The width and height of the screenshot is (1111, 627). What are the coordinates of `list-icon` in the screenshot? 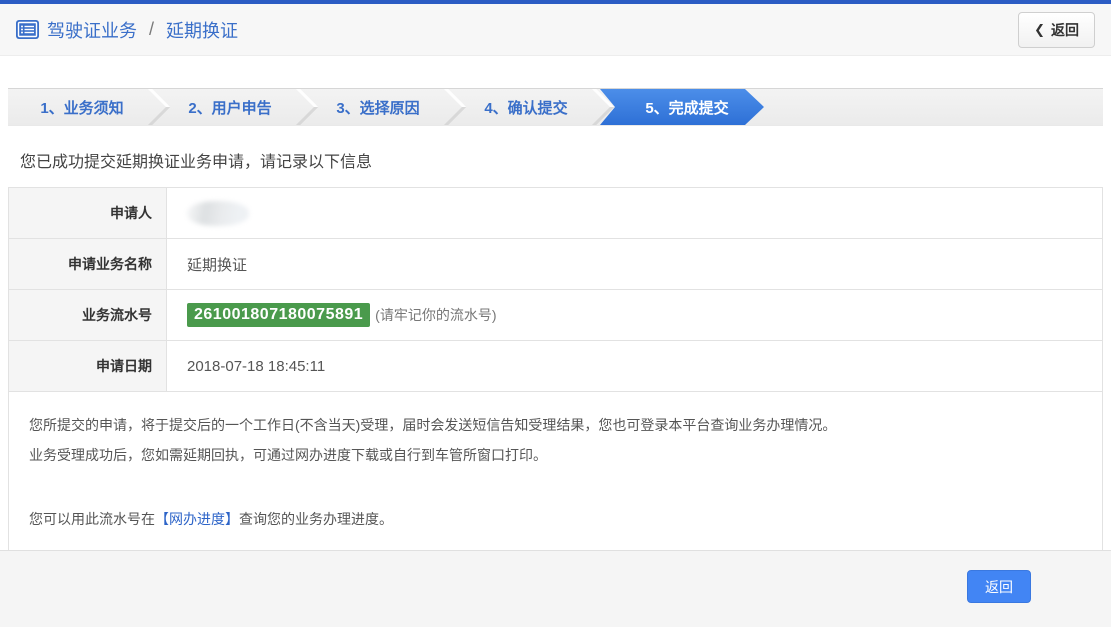 It's located at (27, 29).